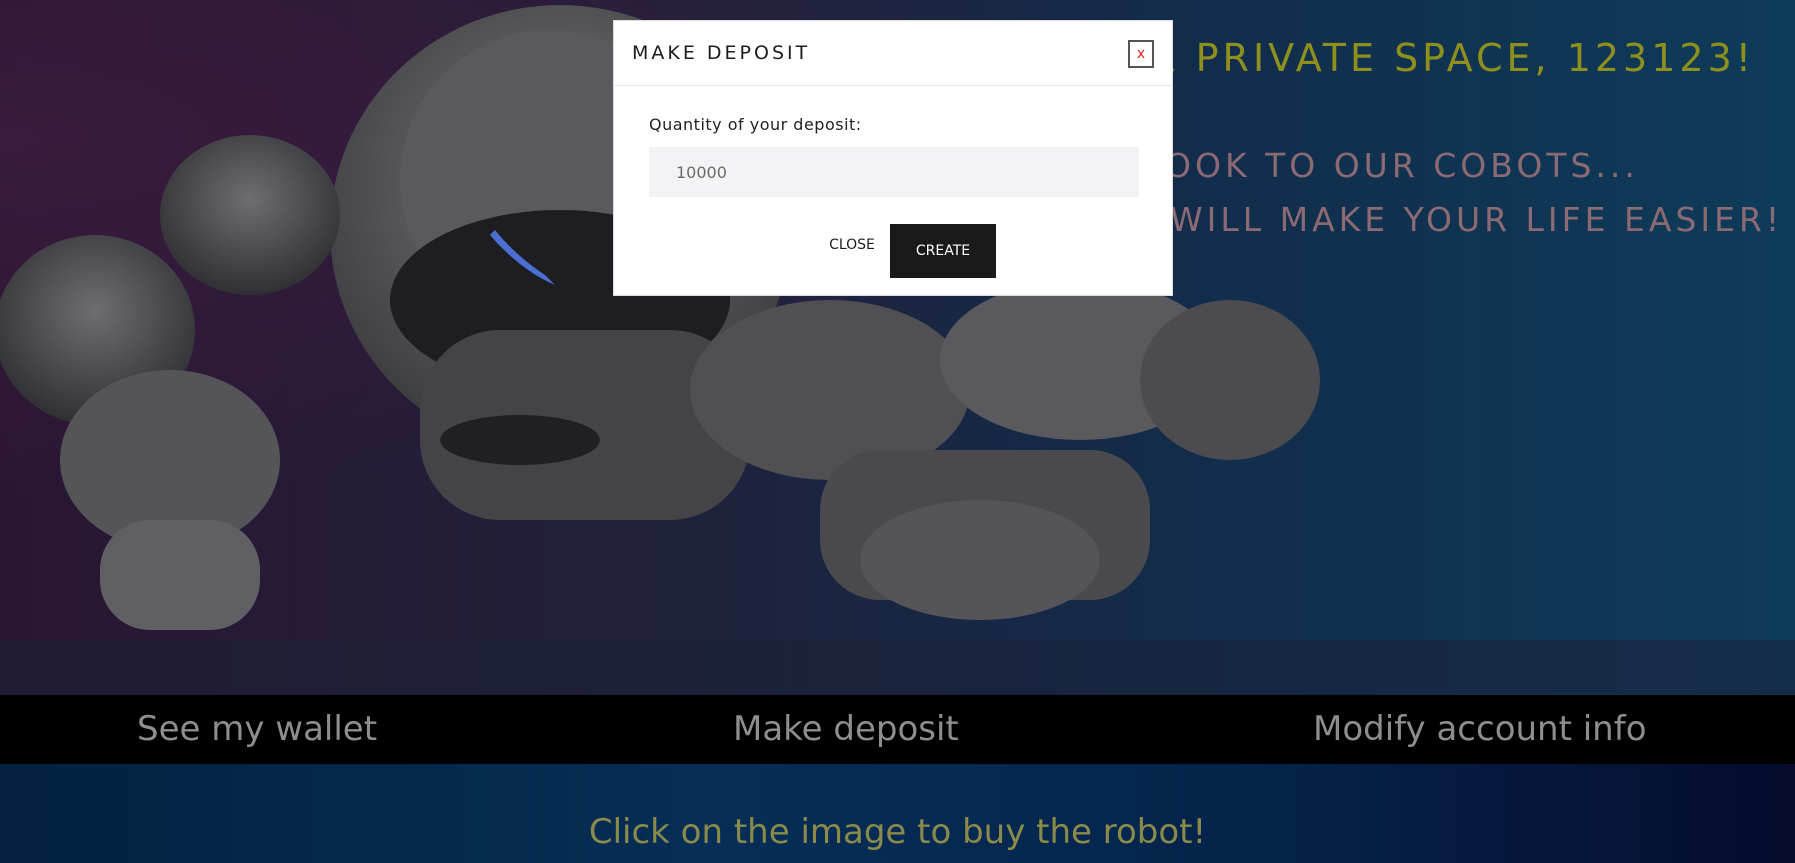 Image resolution: width=1795 pixels, height=863 pixels. I want to click on create-button: CREATE, so click(943, 251).